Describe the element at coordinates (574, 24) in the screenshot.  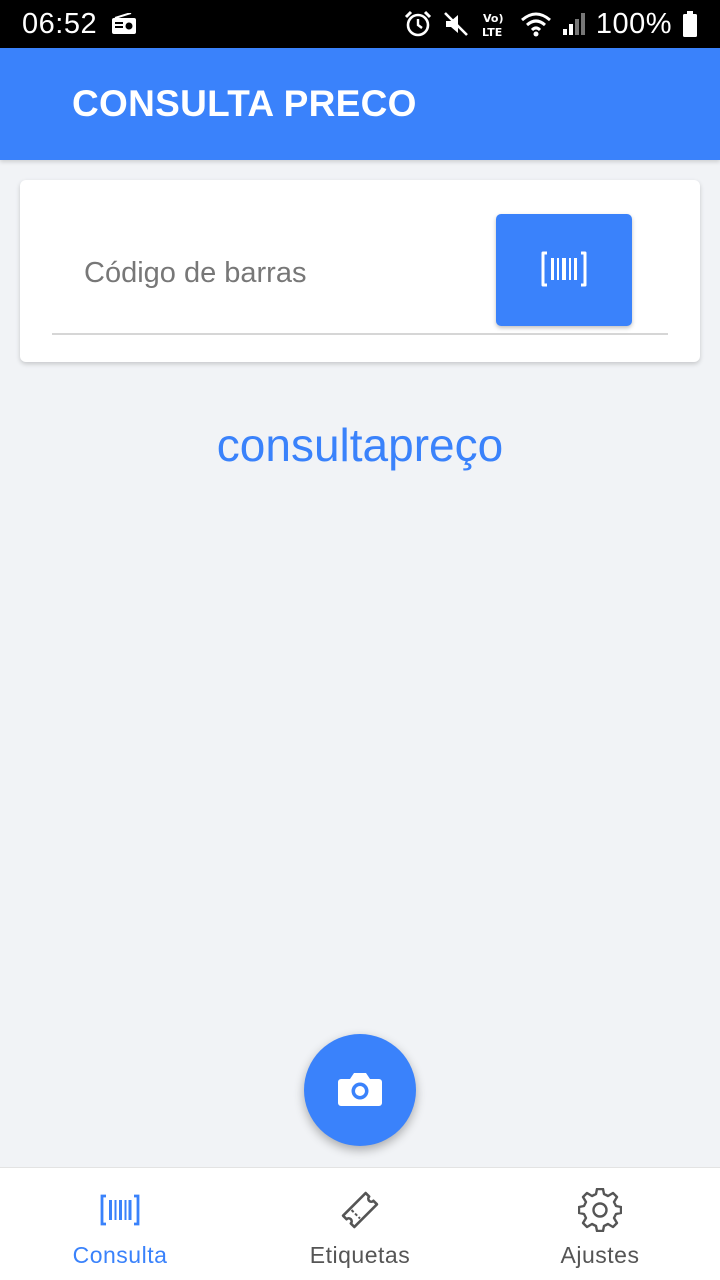
I see `signal-icon` at that location.